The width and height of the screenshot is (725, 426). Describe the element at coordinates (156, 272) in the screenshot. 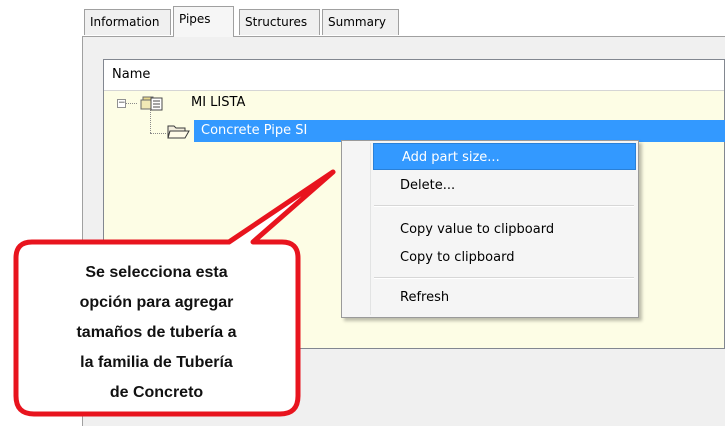

I see `callout-line: Se selecciona esta` at that location.